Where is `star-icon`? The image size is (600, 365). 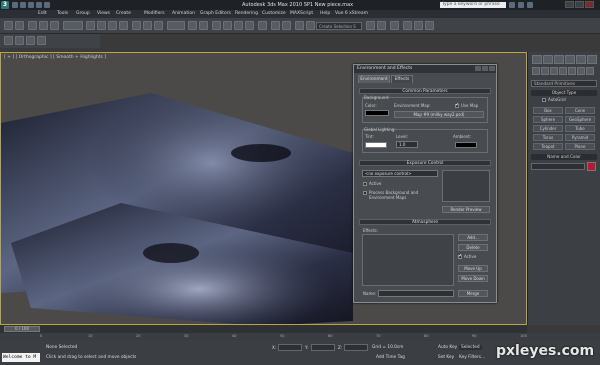
star-icon is located at coordinates (521, 5).